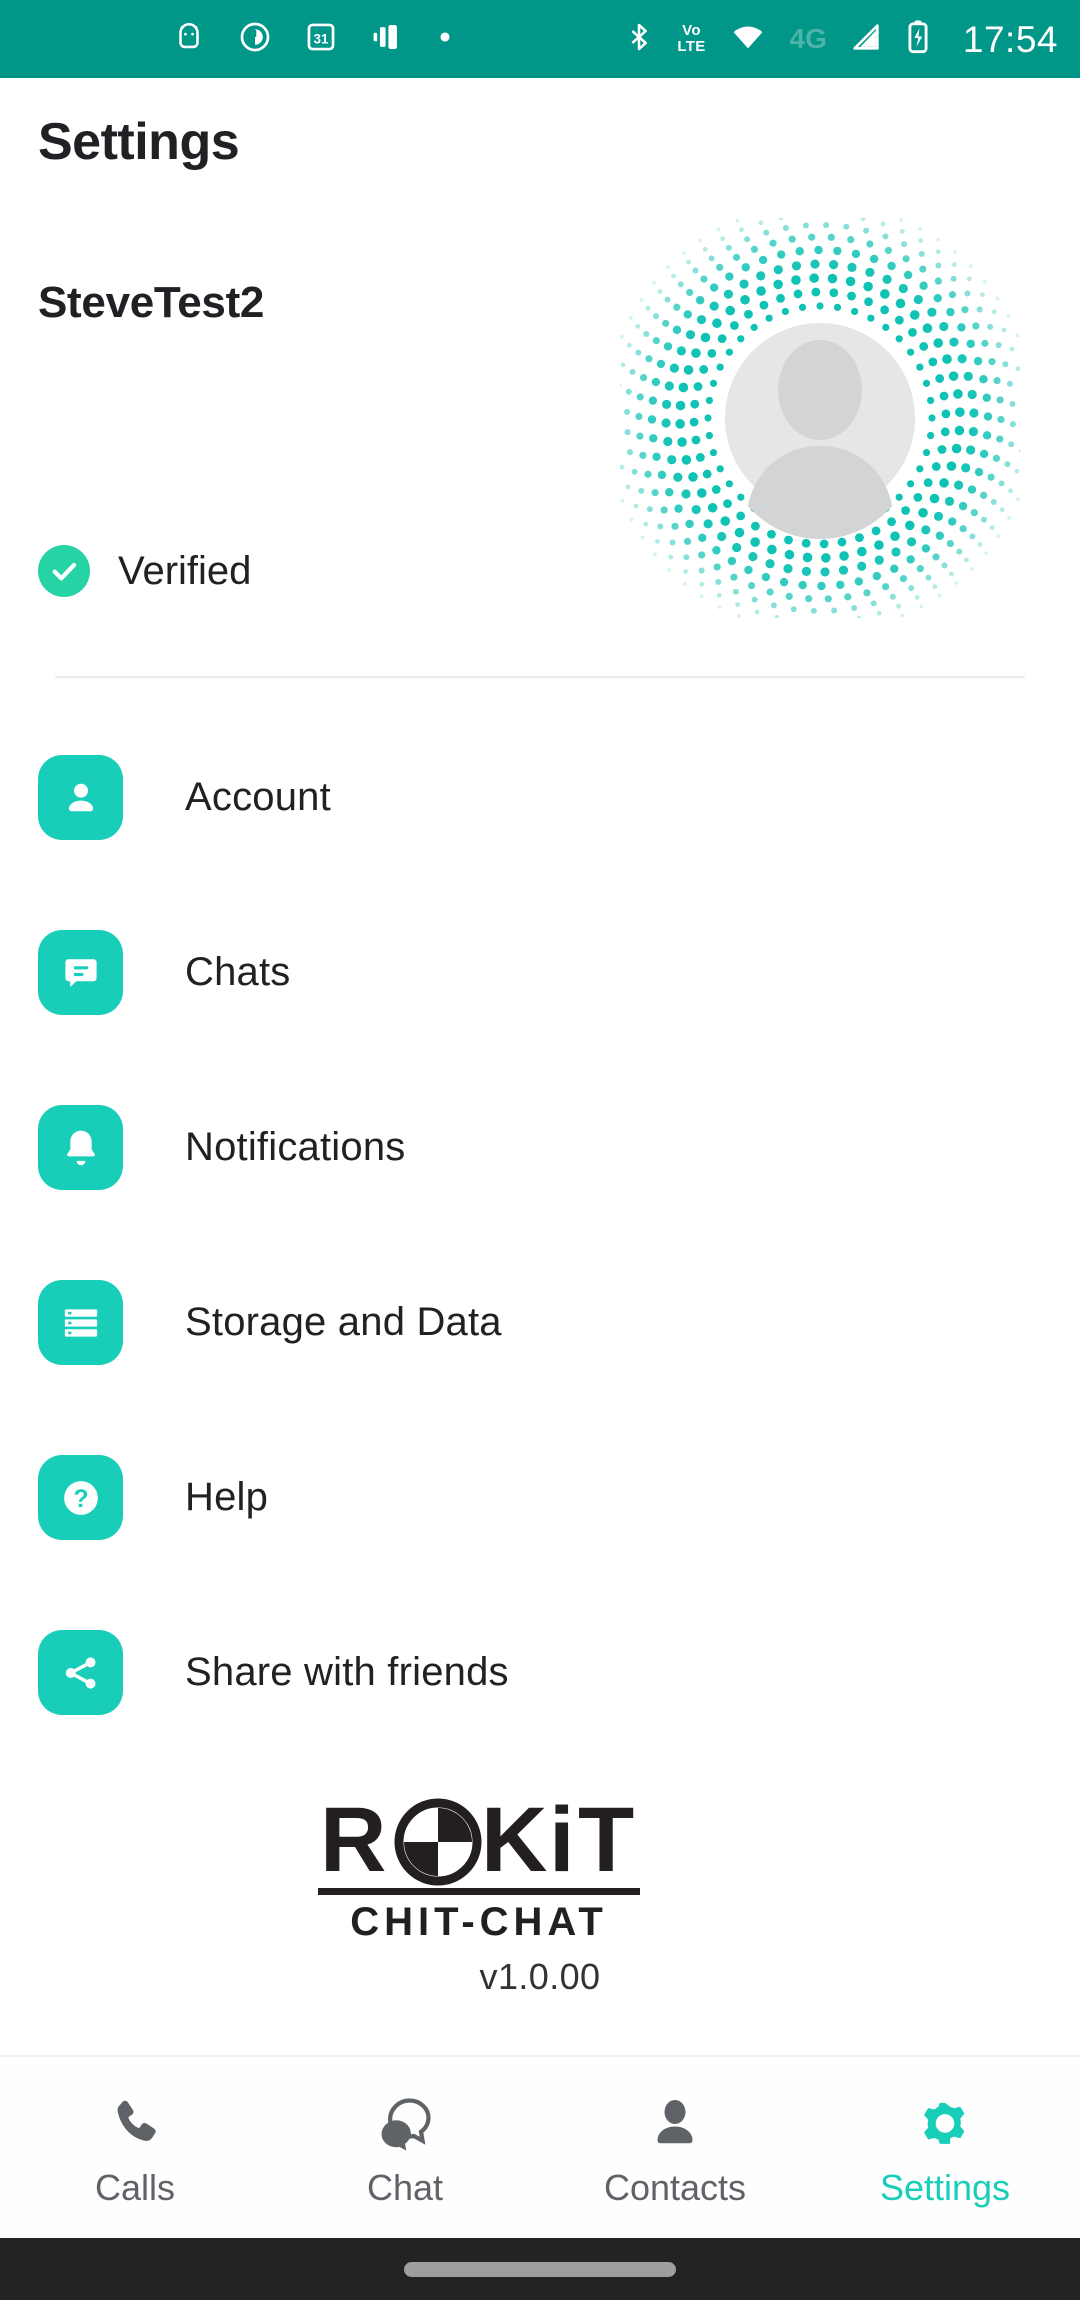 Image resolution: width=1080 pixels, height=2300 pixels. Describe the element at coordinates (639, 39) in the screenshot. I see `bluetooth-icon` at that location.